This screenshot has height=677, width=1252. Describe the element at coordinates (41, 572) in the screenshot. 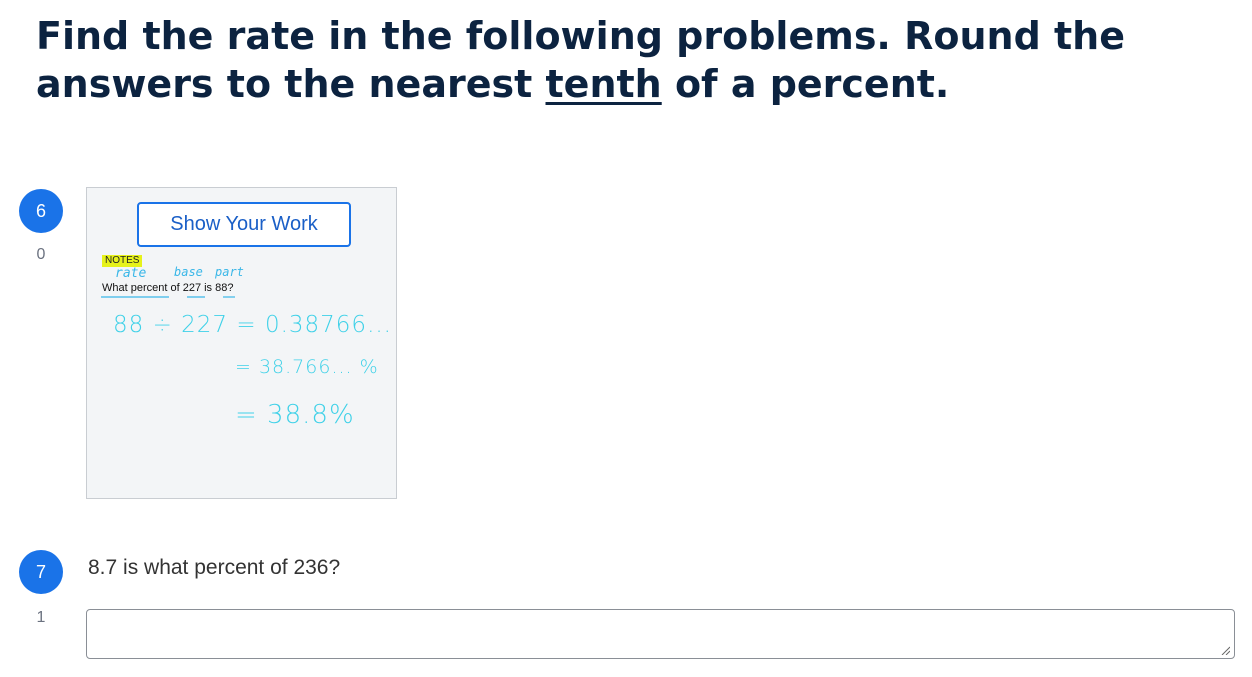

I see `question-number-badge: 7` at that location.